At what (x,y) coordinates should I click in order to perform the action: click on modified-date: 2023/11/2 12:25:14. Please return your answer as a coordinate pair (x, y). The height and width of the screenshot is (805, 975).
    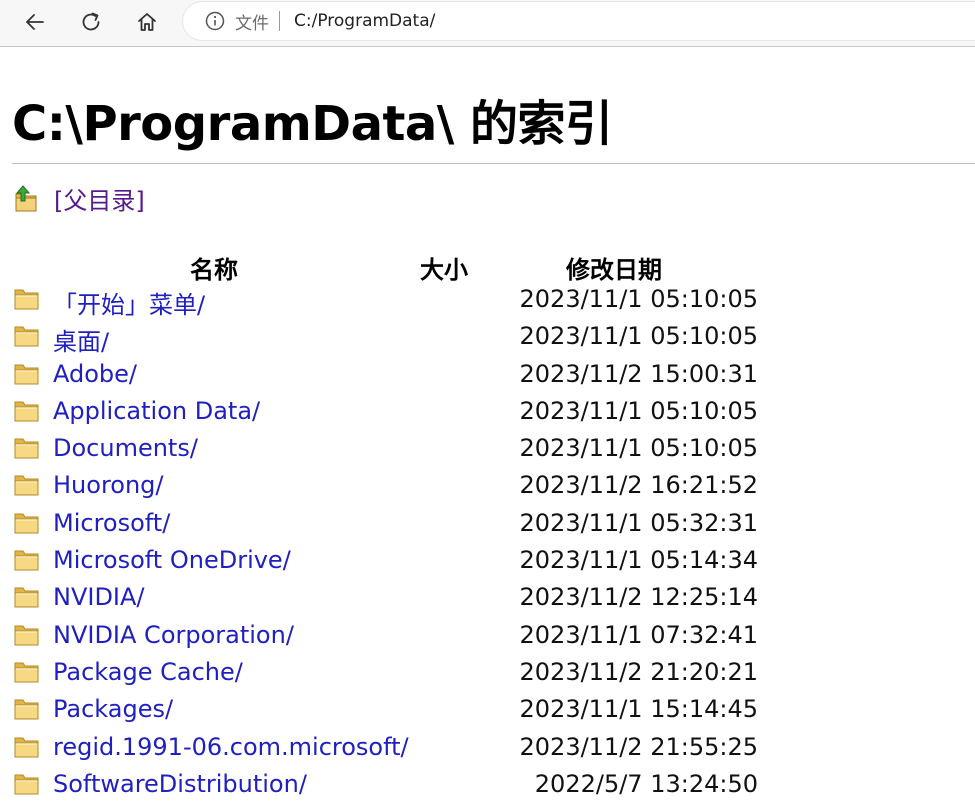
    Looking at the image, I should click on (638, 597).